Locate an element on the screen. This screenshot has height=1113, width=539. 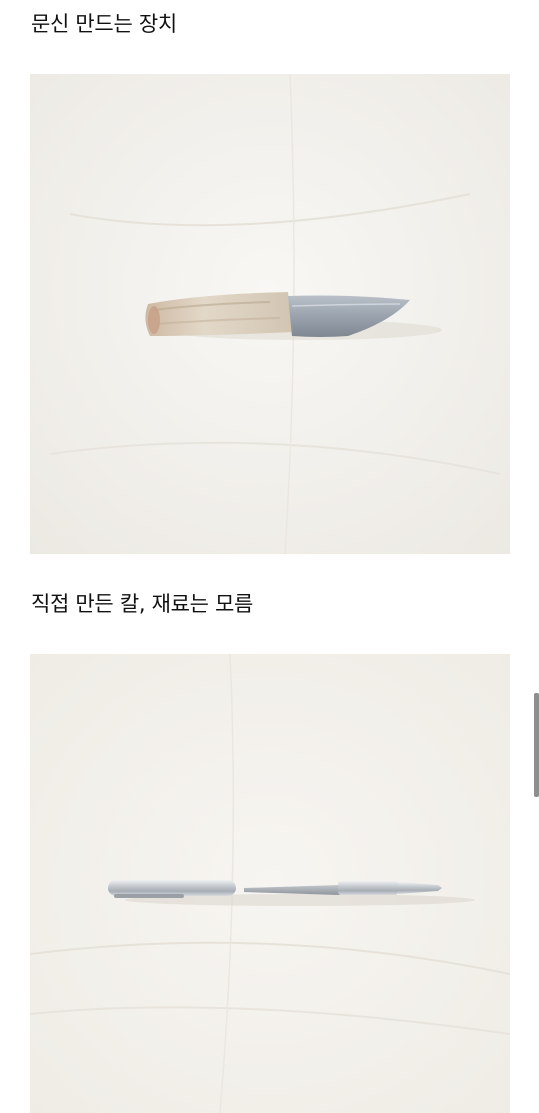
scrollbar is located at coordinates (536, 745).